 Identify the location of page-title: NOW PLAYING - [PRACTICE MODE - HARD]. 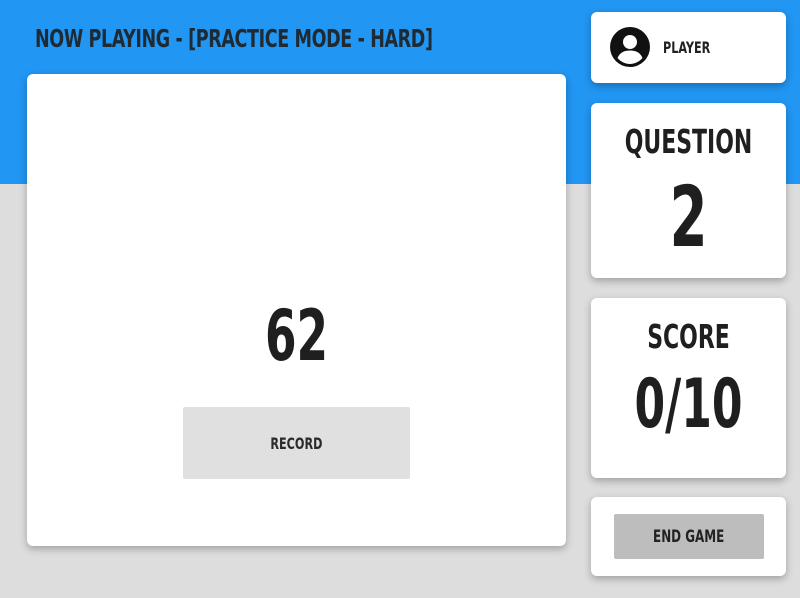
(234, 38).